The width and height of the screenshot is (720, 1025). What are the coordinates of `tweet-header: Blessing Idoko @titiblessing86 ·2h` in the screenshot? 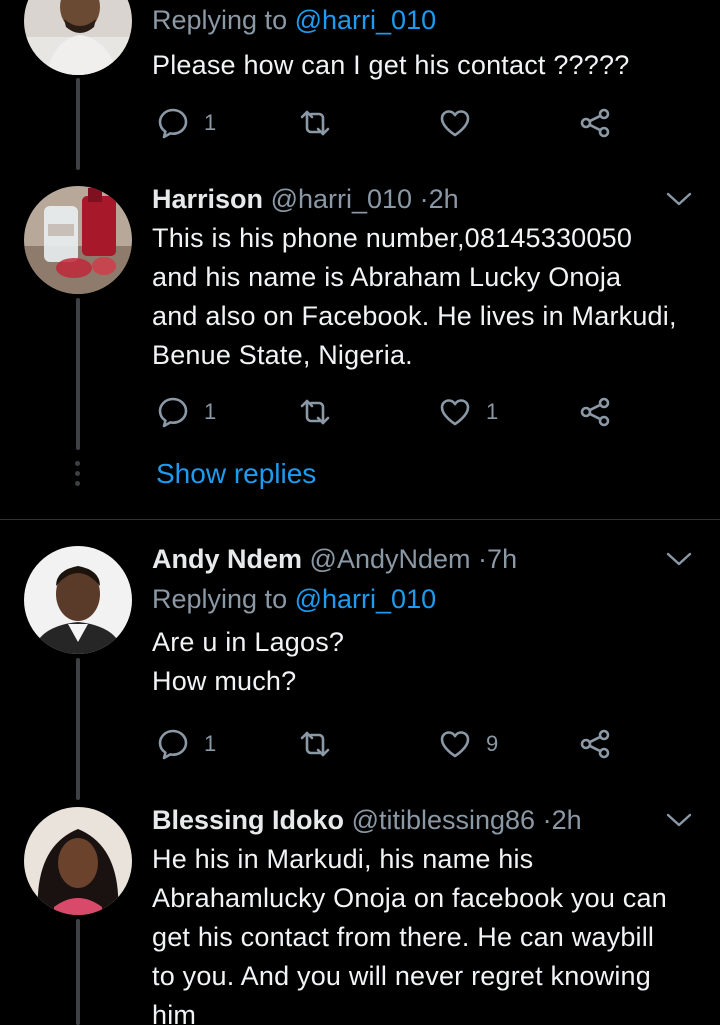 It's located at (421, 820).